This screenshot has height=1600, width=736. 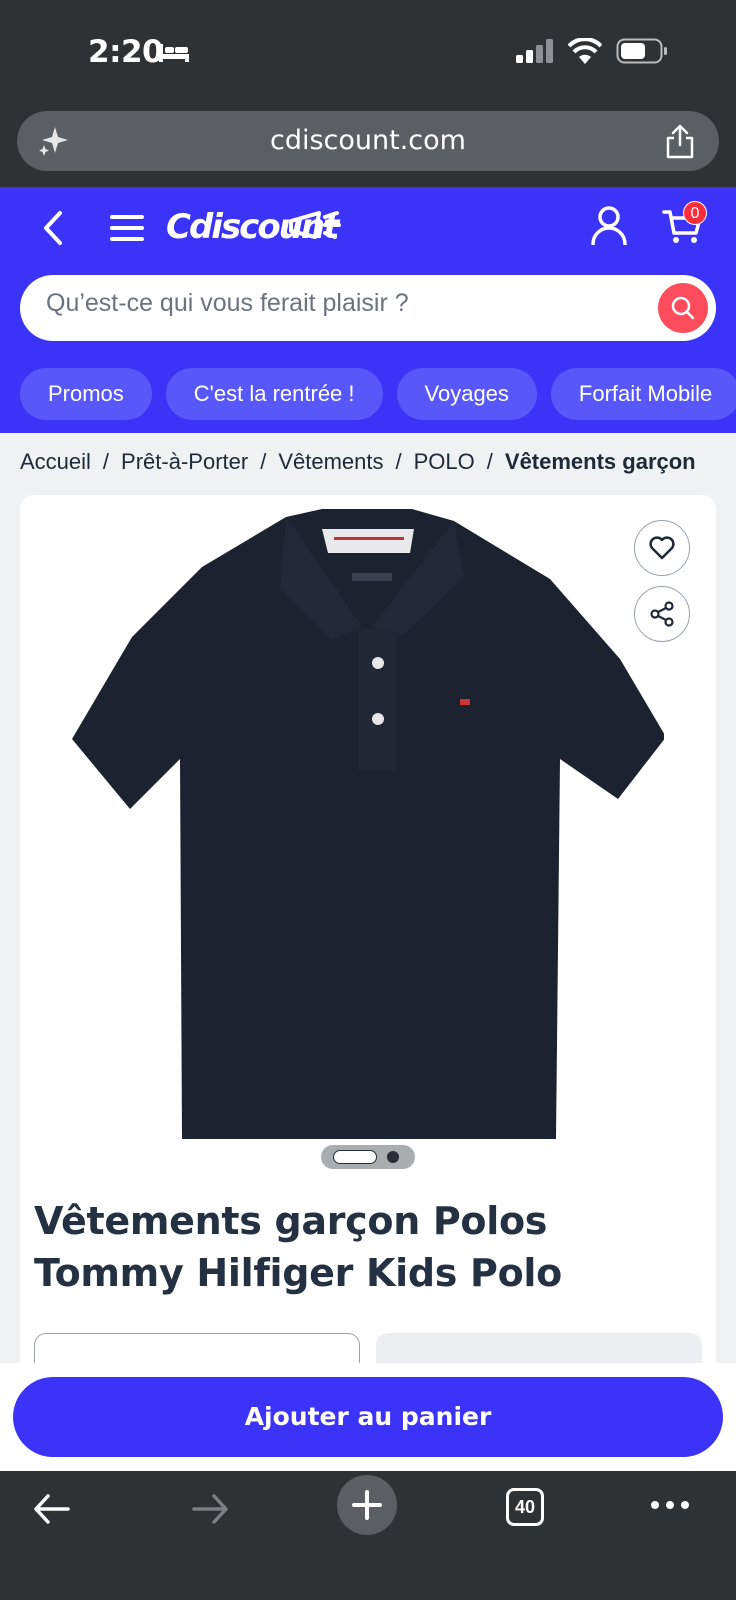 What do you see at coordinates (368, 1535) in the screenshot?
I see `browser-toolbar: 40` at bounding box center [368, 1535].